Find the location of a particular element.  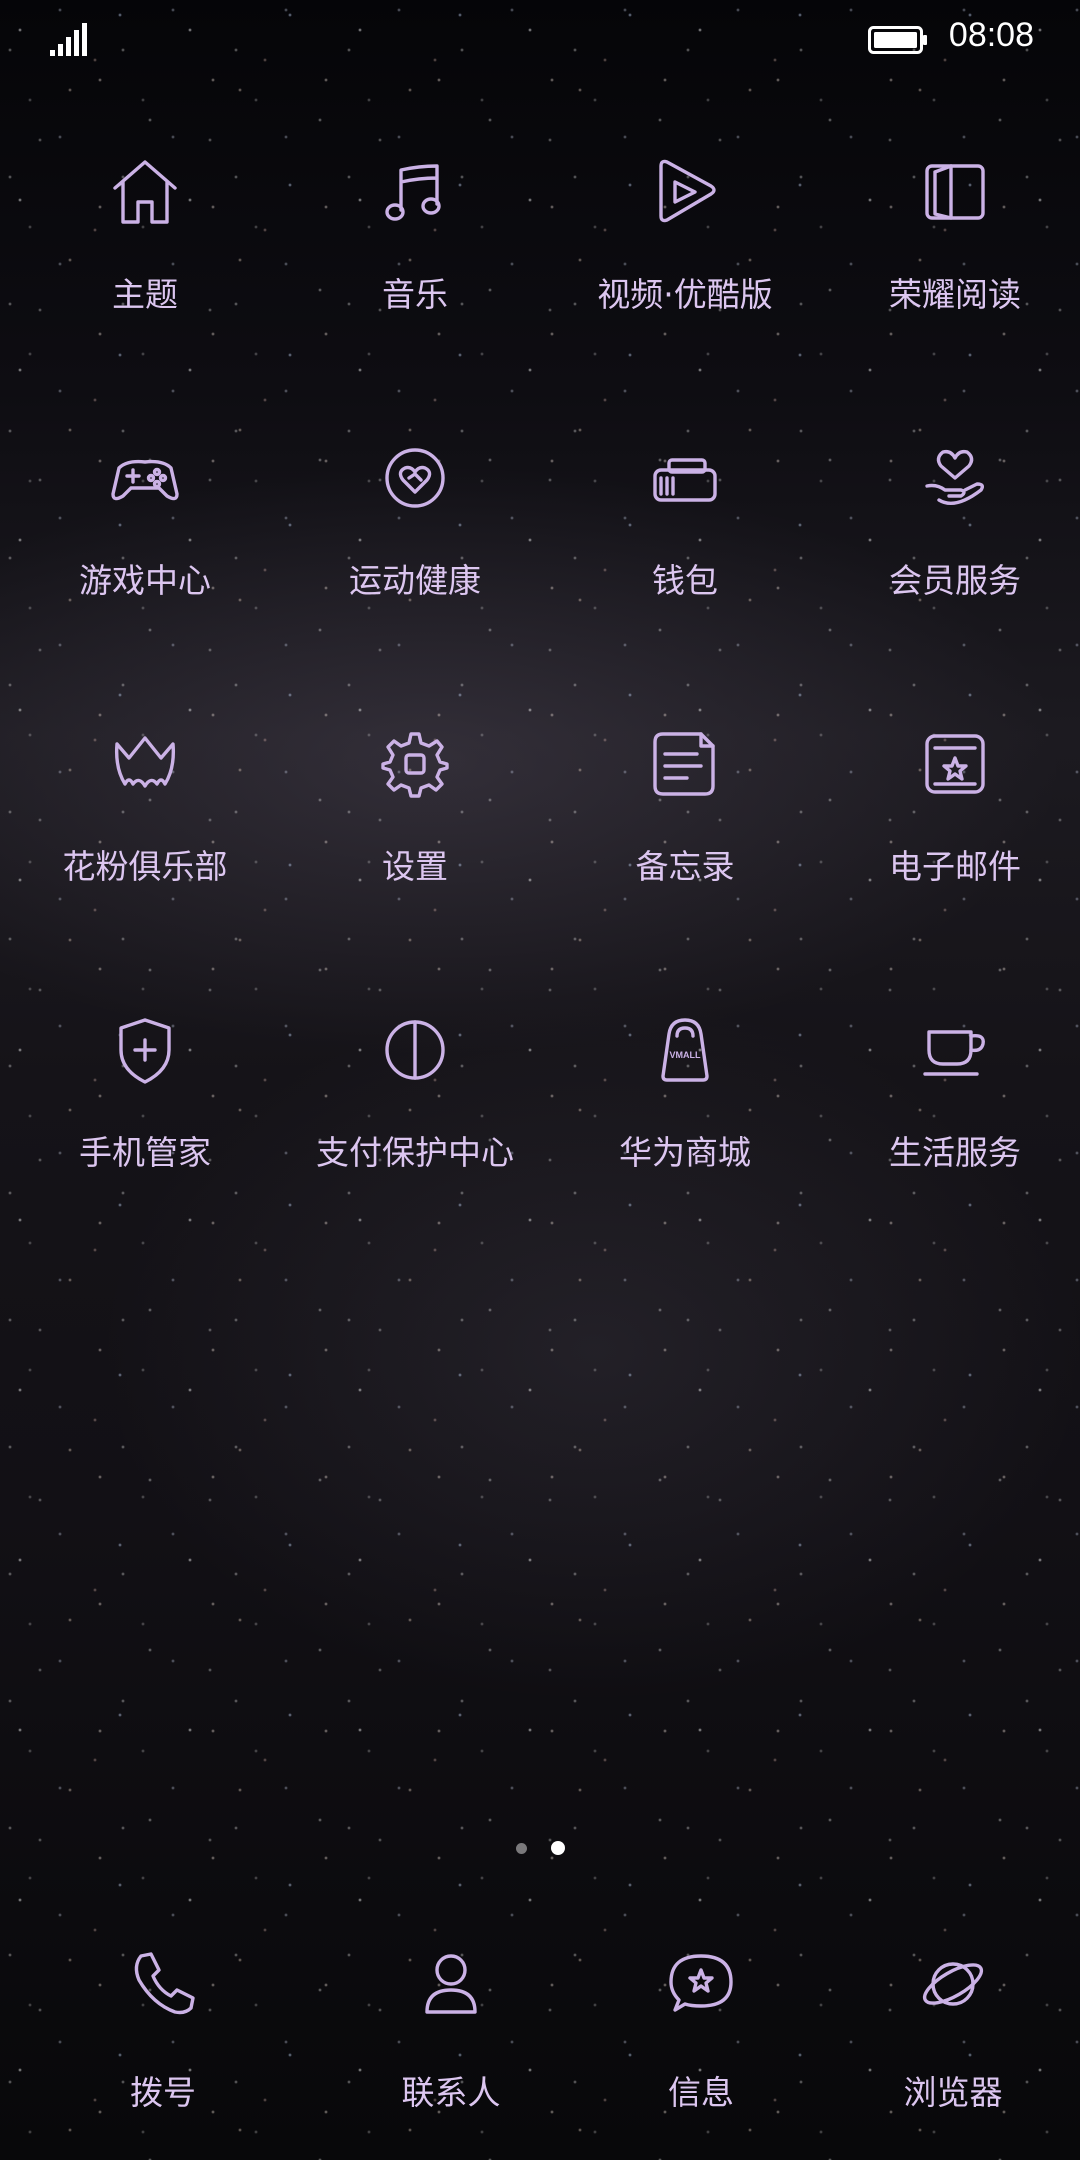

app-label: 手机管家 is located at coordinates (145, 1152).